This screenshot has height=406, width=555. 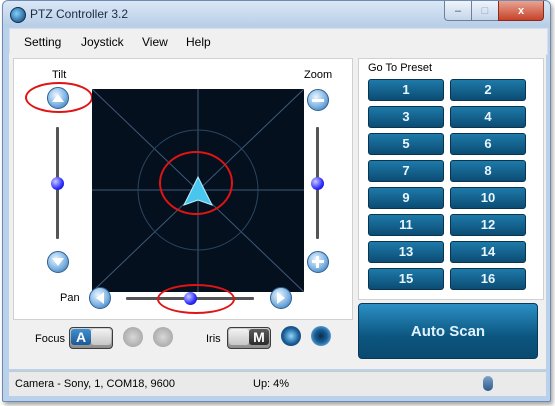 I want to click on zoom-in-button, so click(x=318, y=262).